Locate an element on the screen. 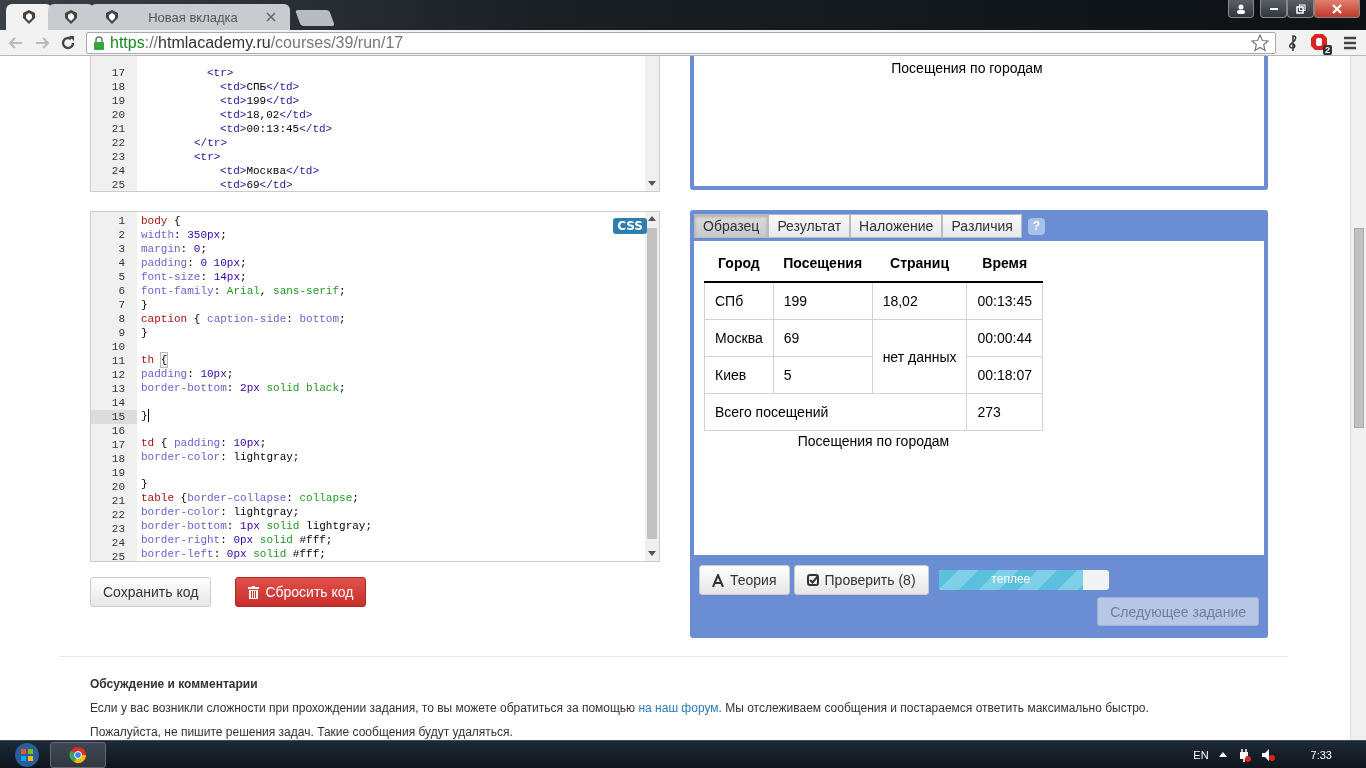 Image resolution: width=1366 pixels, height=768 pixels. code-line: padding: 10px; is located at coordinates (187, 374).